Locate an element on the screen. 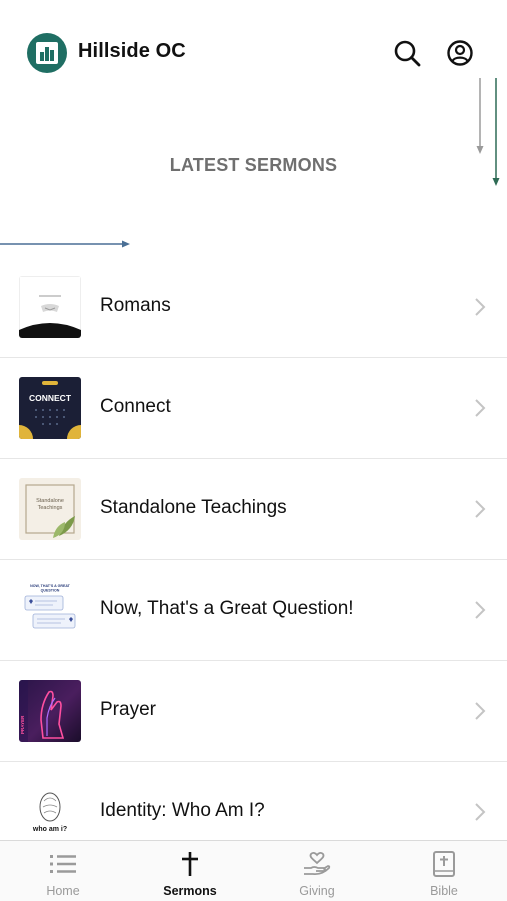  tab-bible: Bible is located at coordinates (444, 871).